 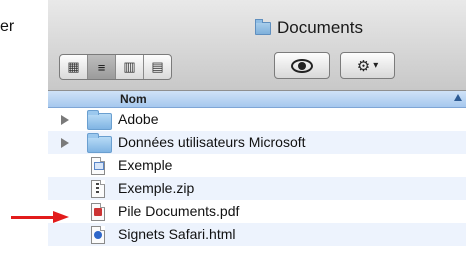 What do you see at coordinates (138, 119) in the screenshot?
I see `list-item-label: Adobe` at bounding box center [138, 119].